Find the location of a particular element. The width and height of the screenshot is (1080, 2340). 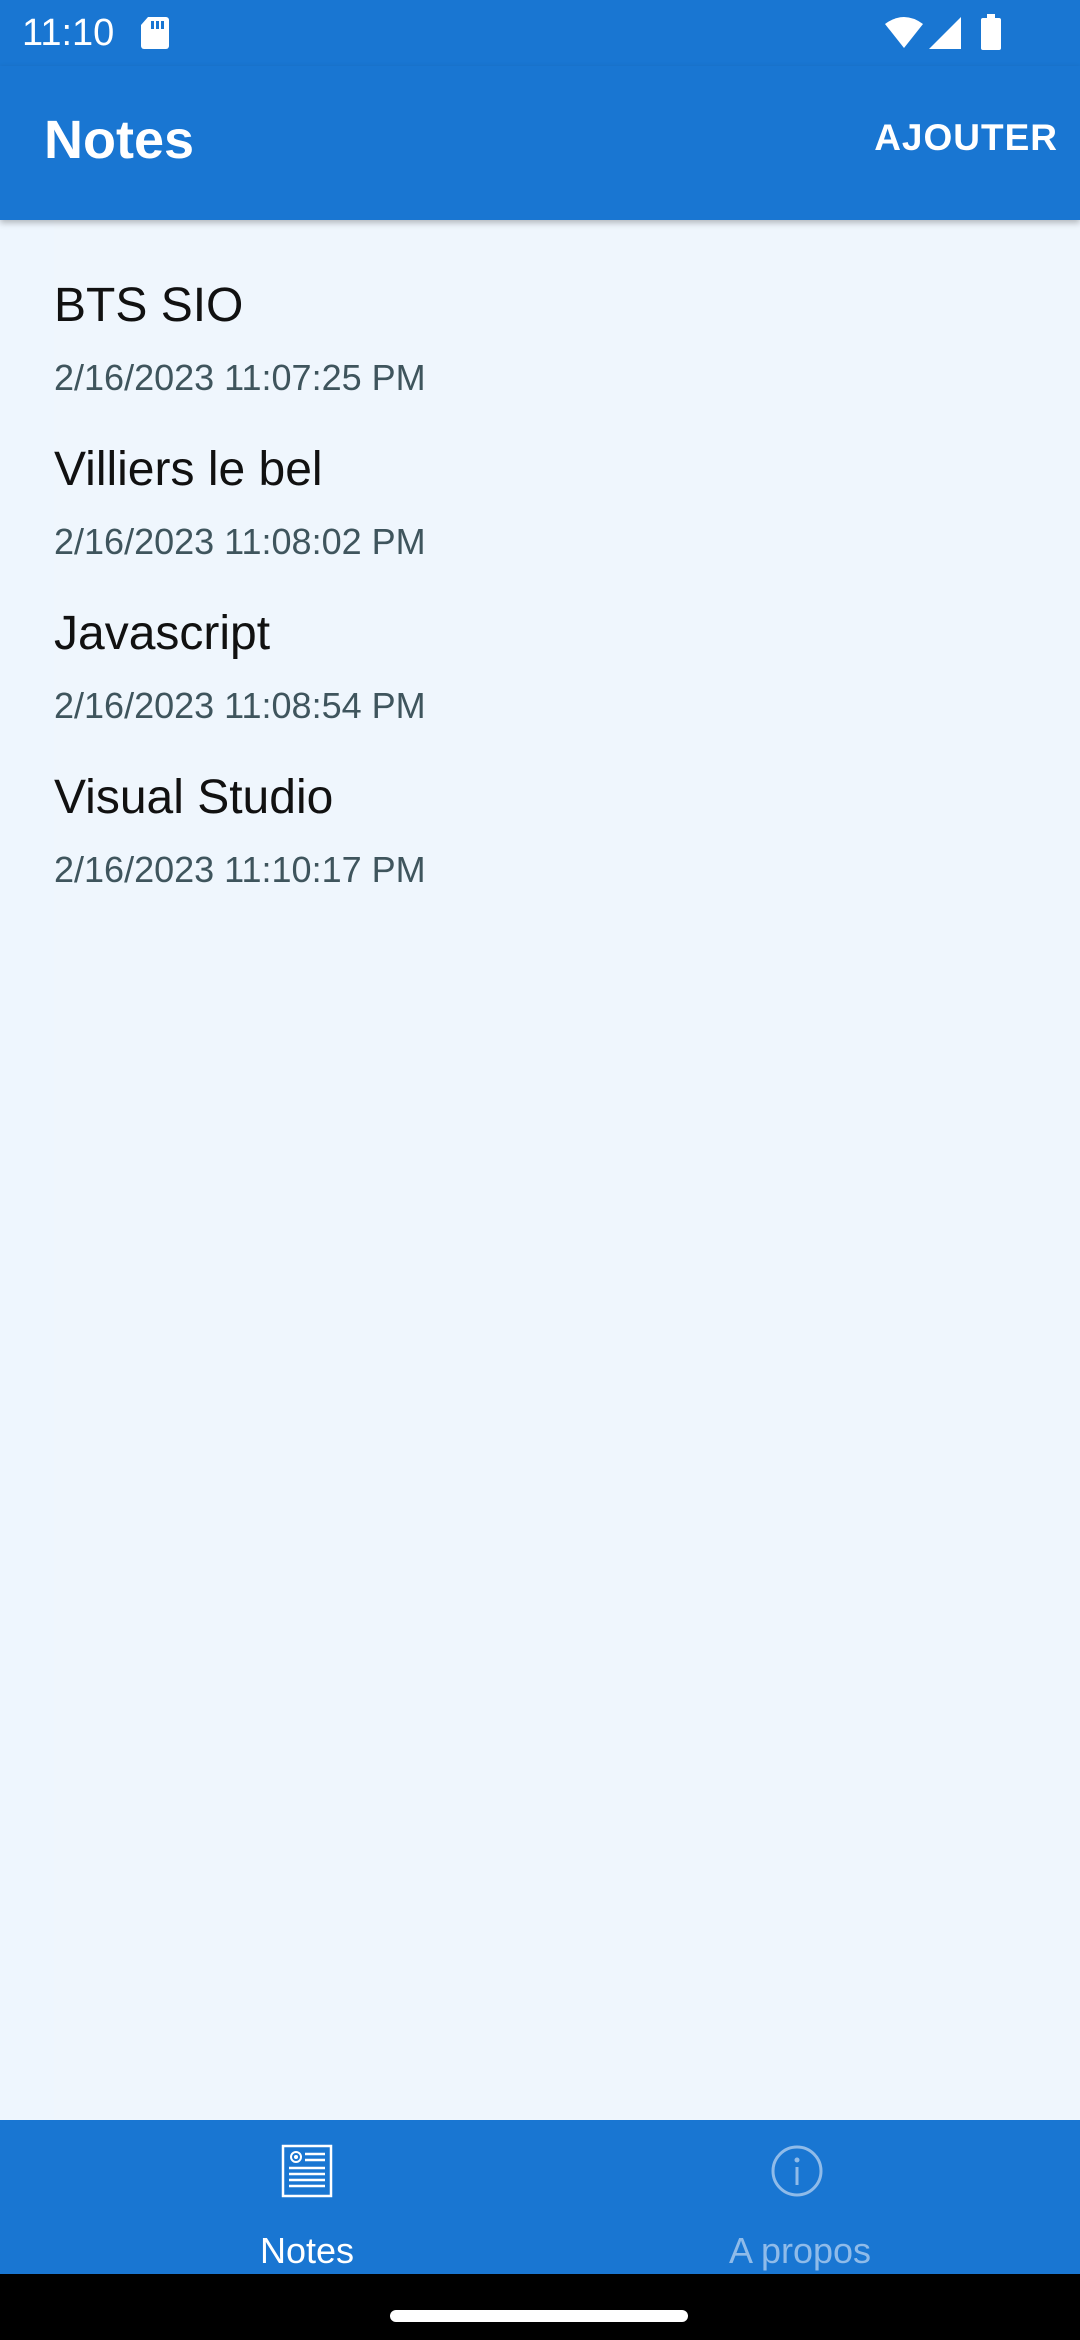

app-bar: Notes AJOUTER is located at coordinates (540, 143).